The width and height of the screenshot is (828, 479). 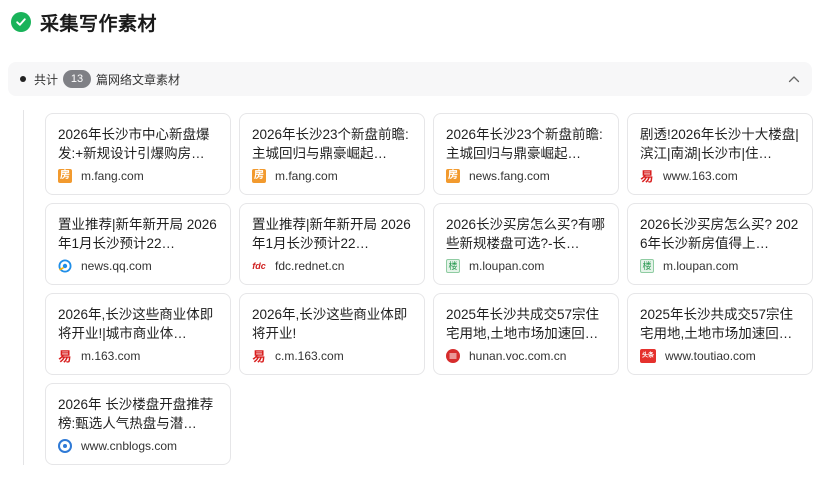 I want to click on summary-bar: 共计 13 篇网络文章素材, so click(x=410, y=79).